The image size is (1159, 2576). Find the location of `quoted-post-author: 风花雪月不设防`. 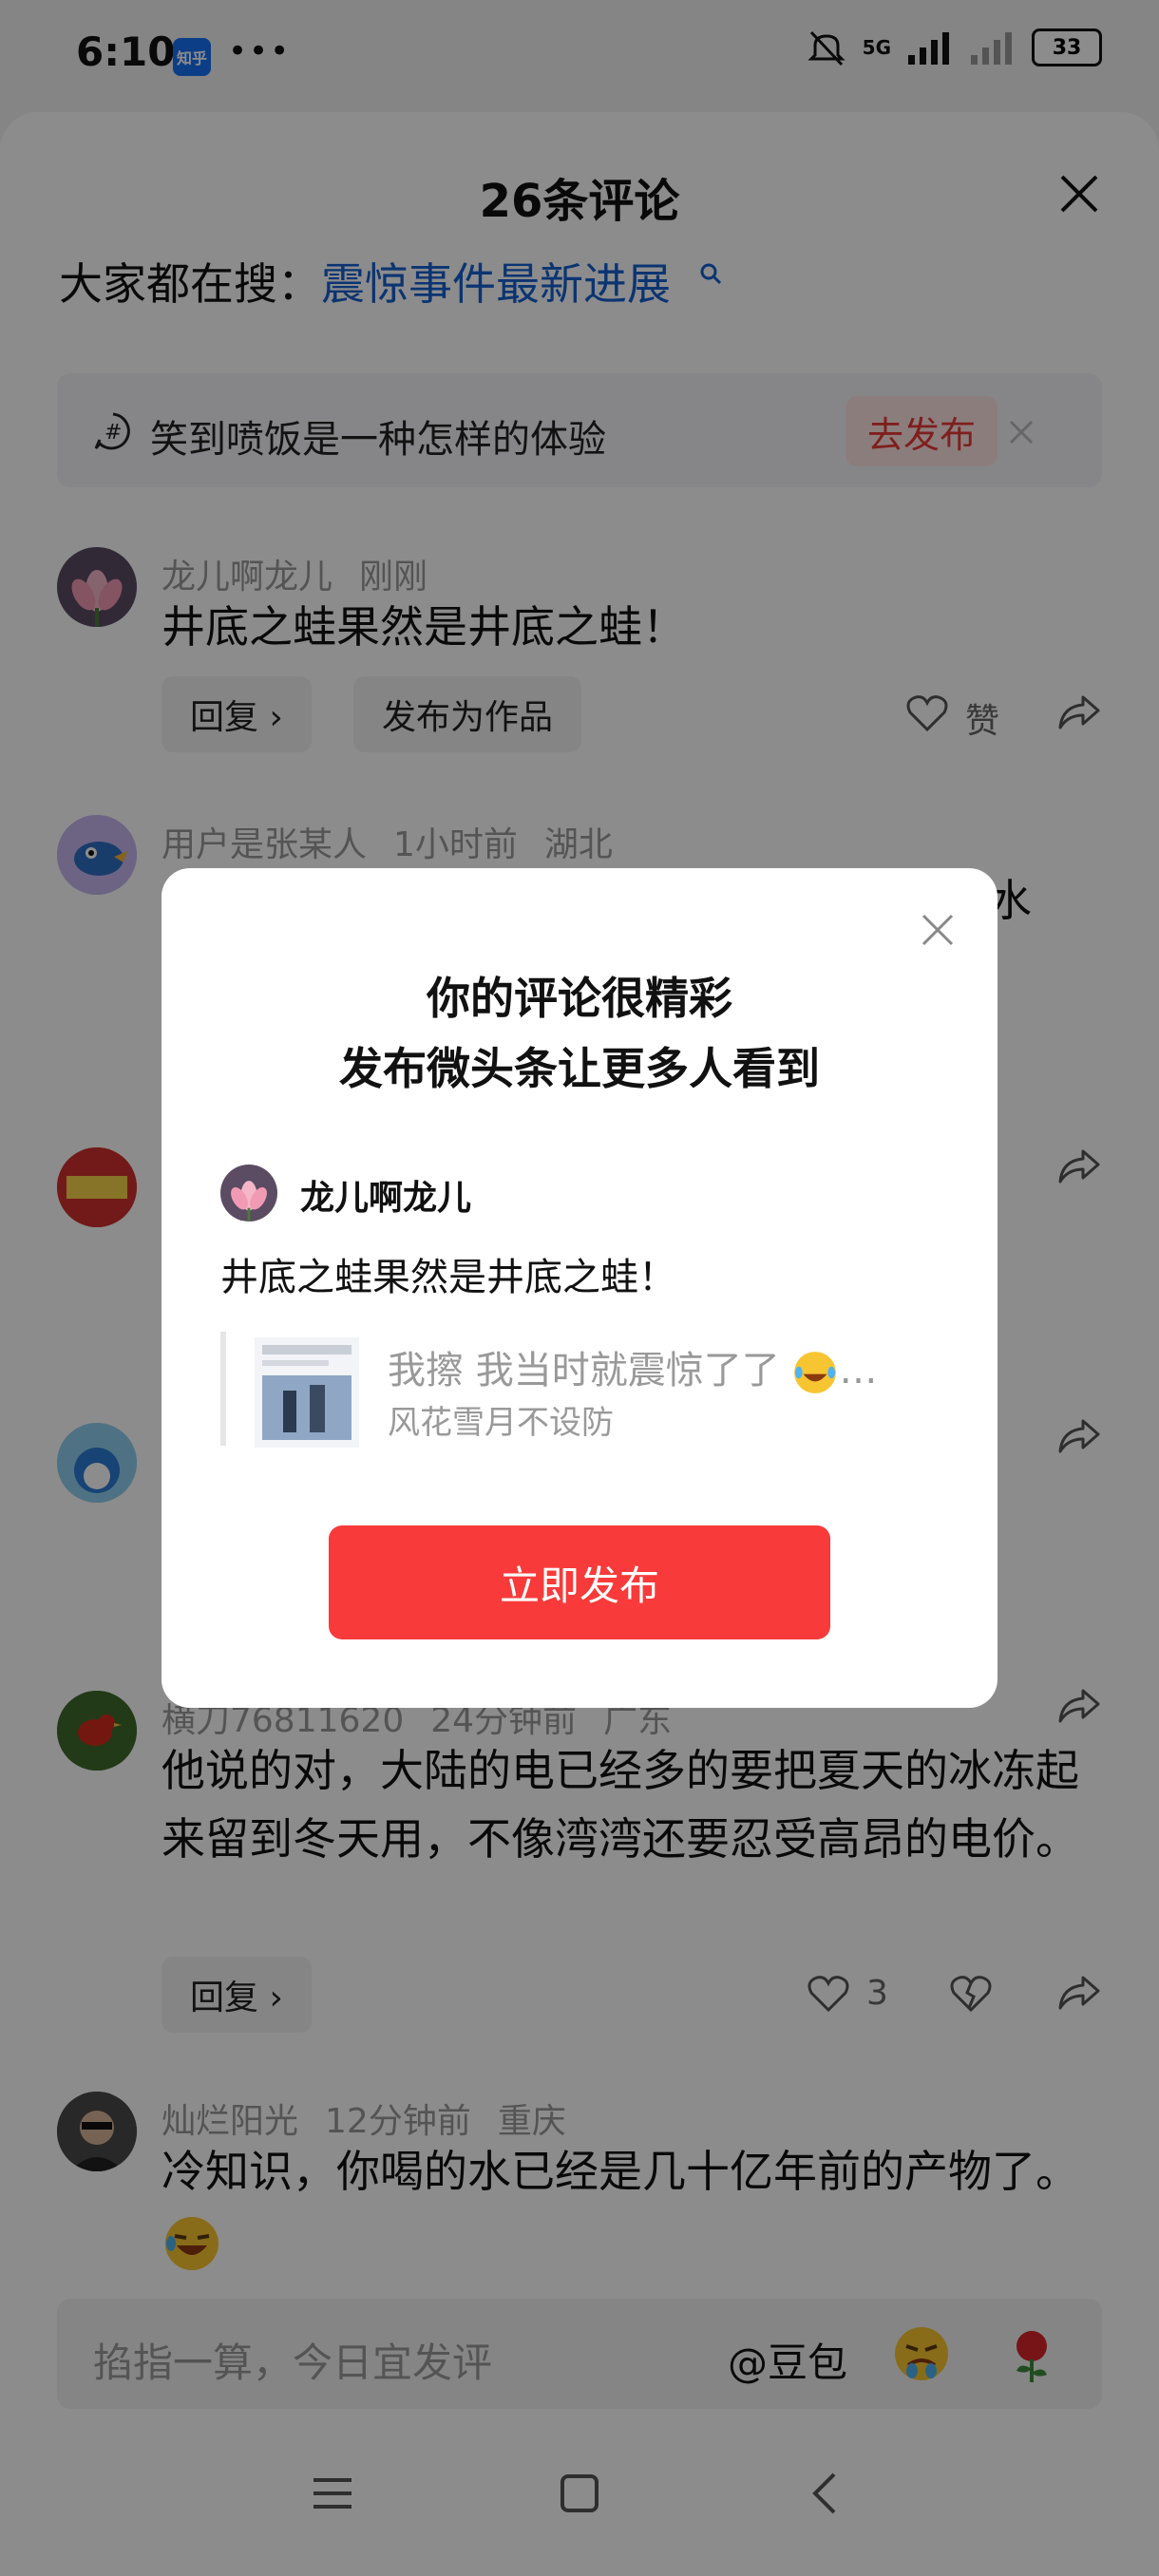

quoted-post-author: 风花雪月不设防 is located at coordinates (501, 1423).